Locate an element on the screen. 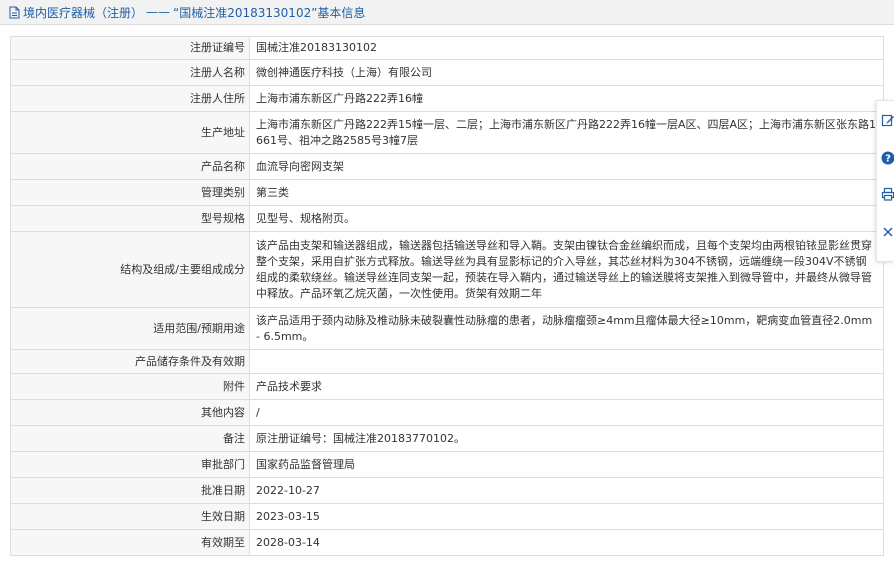 This screenshot has height=563, width=894. row-label: 备注 is located at coordinates (130, 438).